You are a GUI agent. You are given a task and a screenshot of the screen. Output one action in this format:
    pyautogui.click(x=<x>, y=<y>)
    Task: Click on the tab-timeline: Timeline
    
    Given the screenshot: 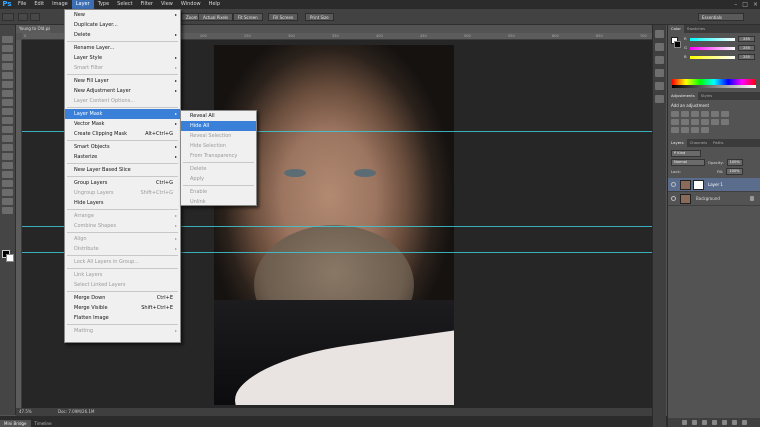 What is the action you would take?
    pyautogui.click(x=43, y=423)
    